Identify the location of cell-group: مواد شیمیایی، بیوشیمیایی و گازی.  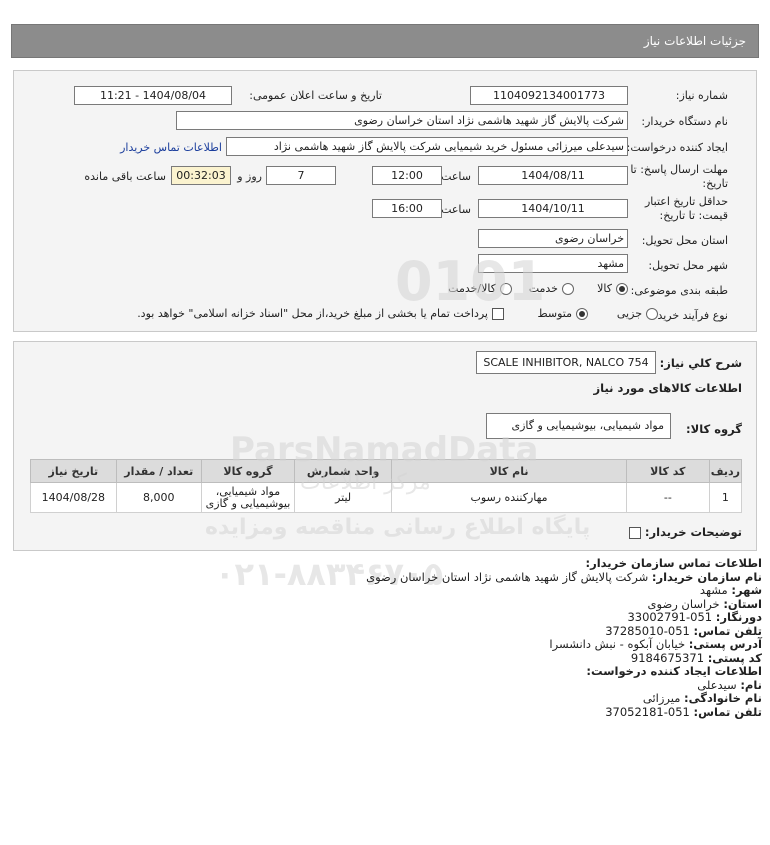
(248, 497).